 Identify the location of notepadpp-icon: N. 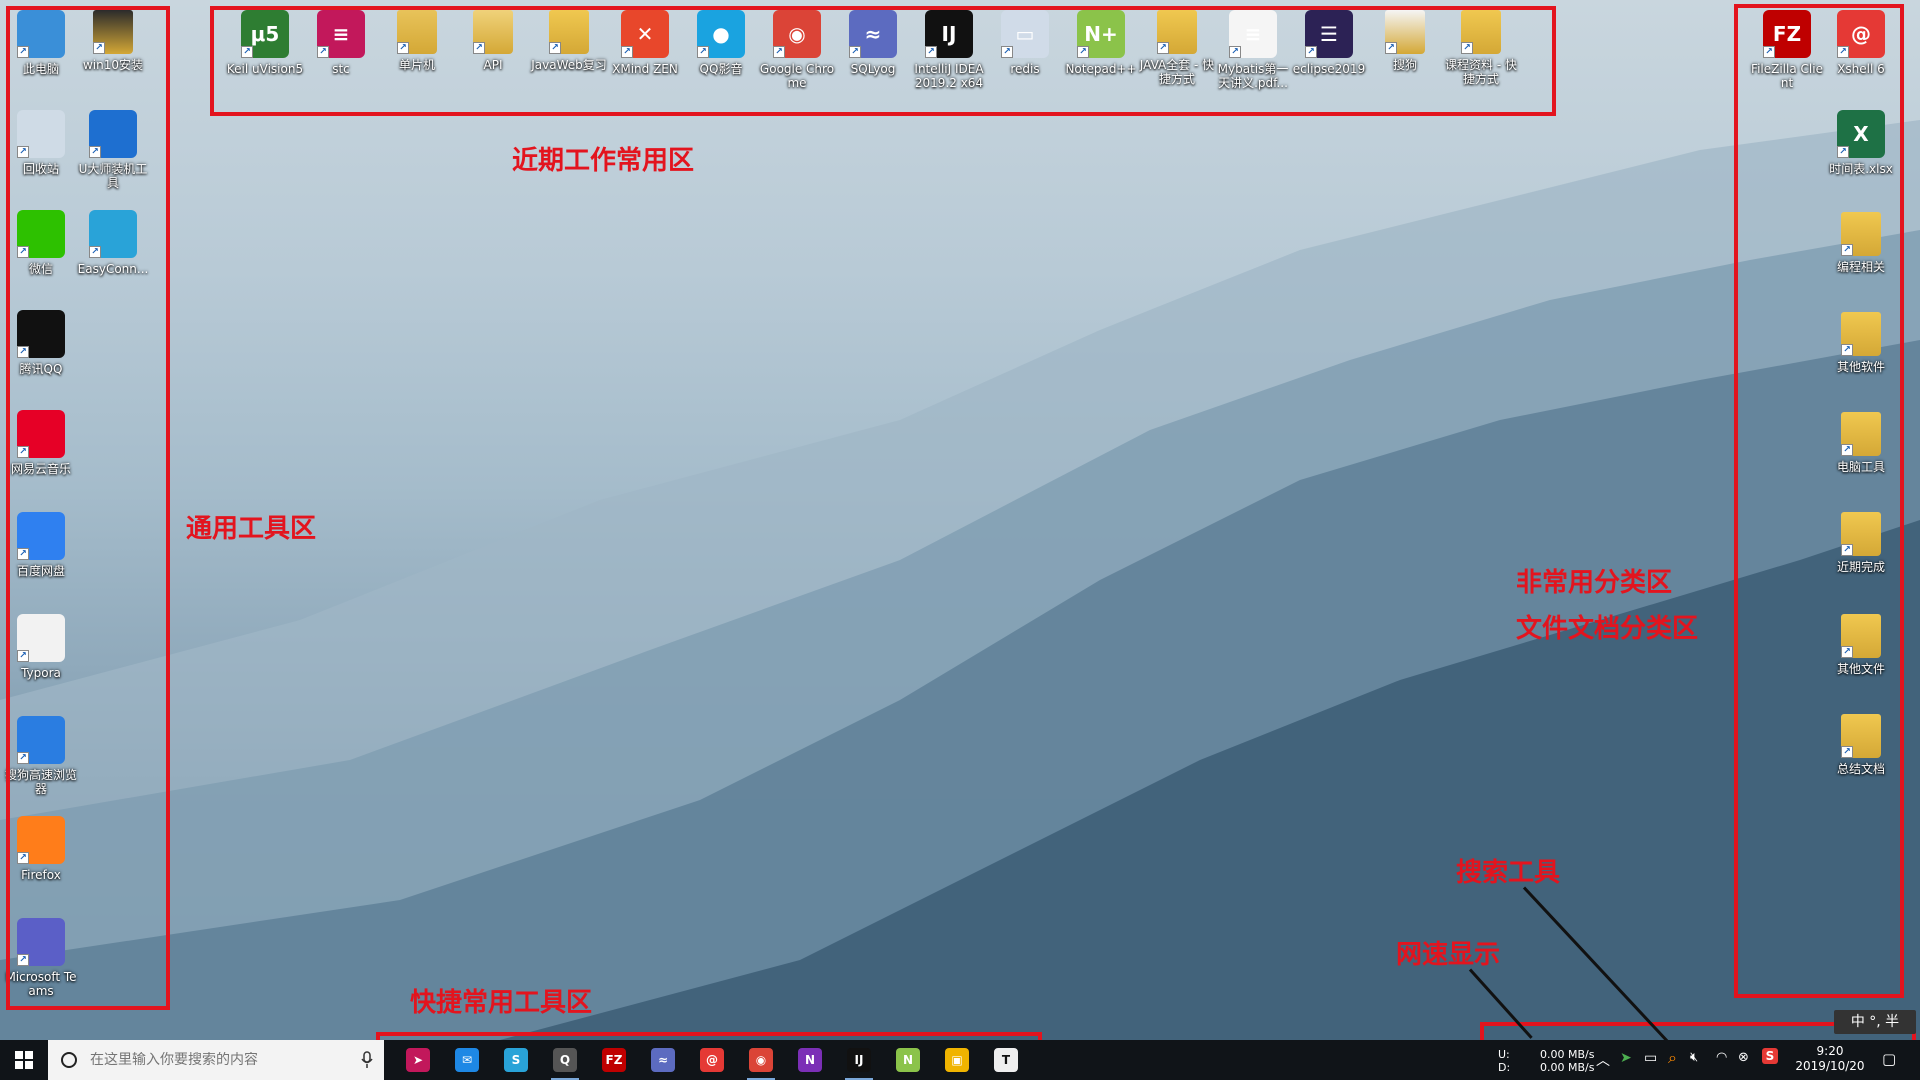
(908, 1060).